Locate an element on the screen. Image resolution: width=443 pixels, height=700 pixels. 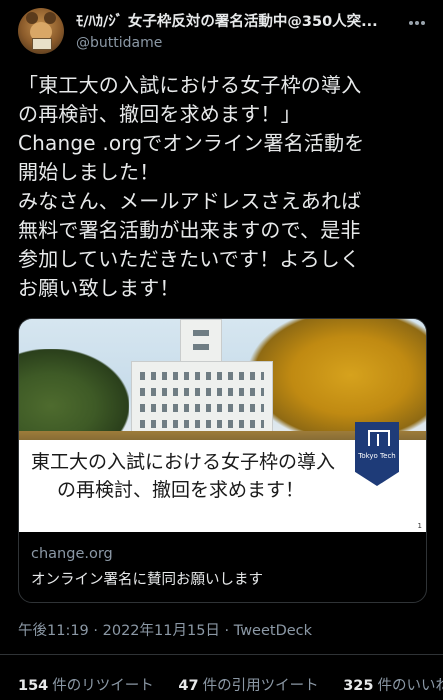
logo-label: Tokyo Tech is located at coordinates (377, 456).